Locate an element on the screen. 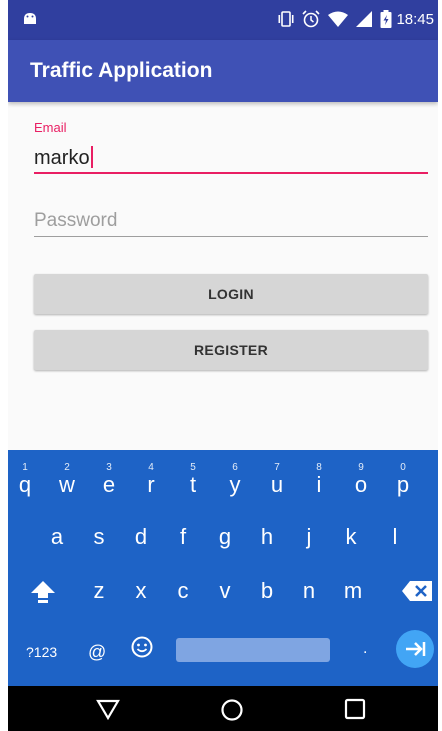  key-hint: 6 is located at coordinates (235, 467).